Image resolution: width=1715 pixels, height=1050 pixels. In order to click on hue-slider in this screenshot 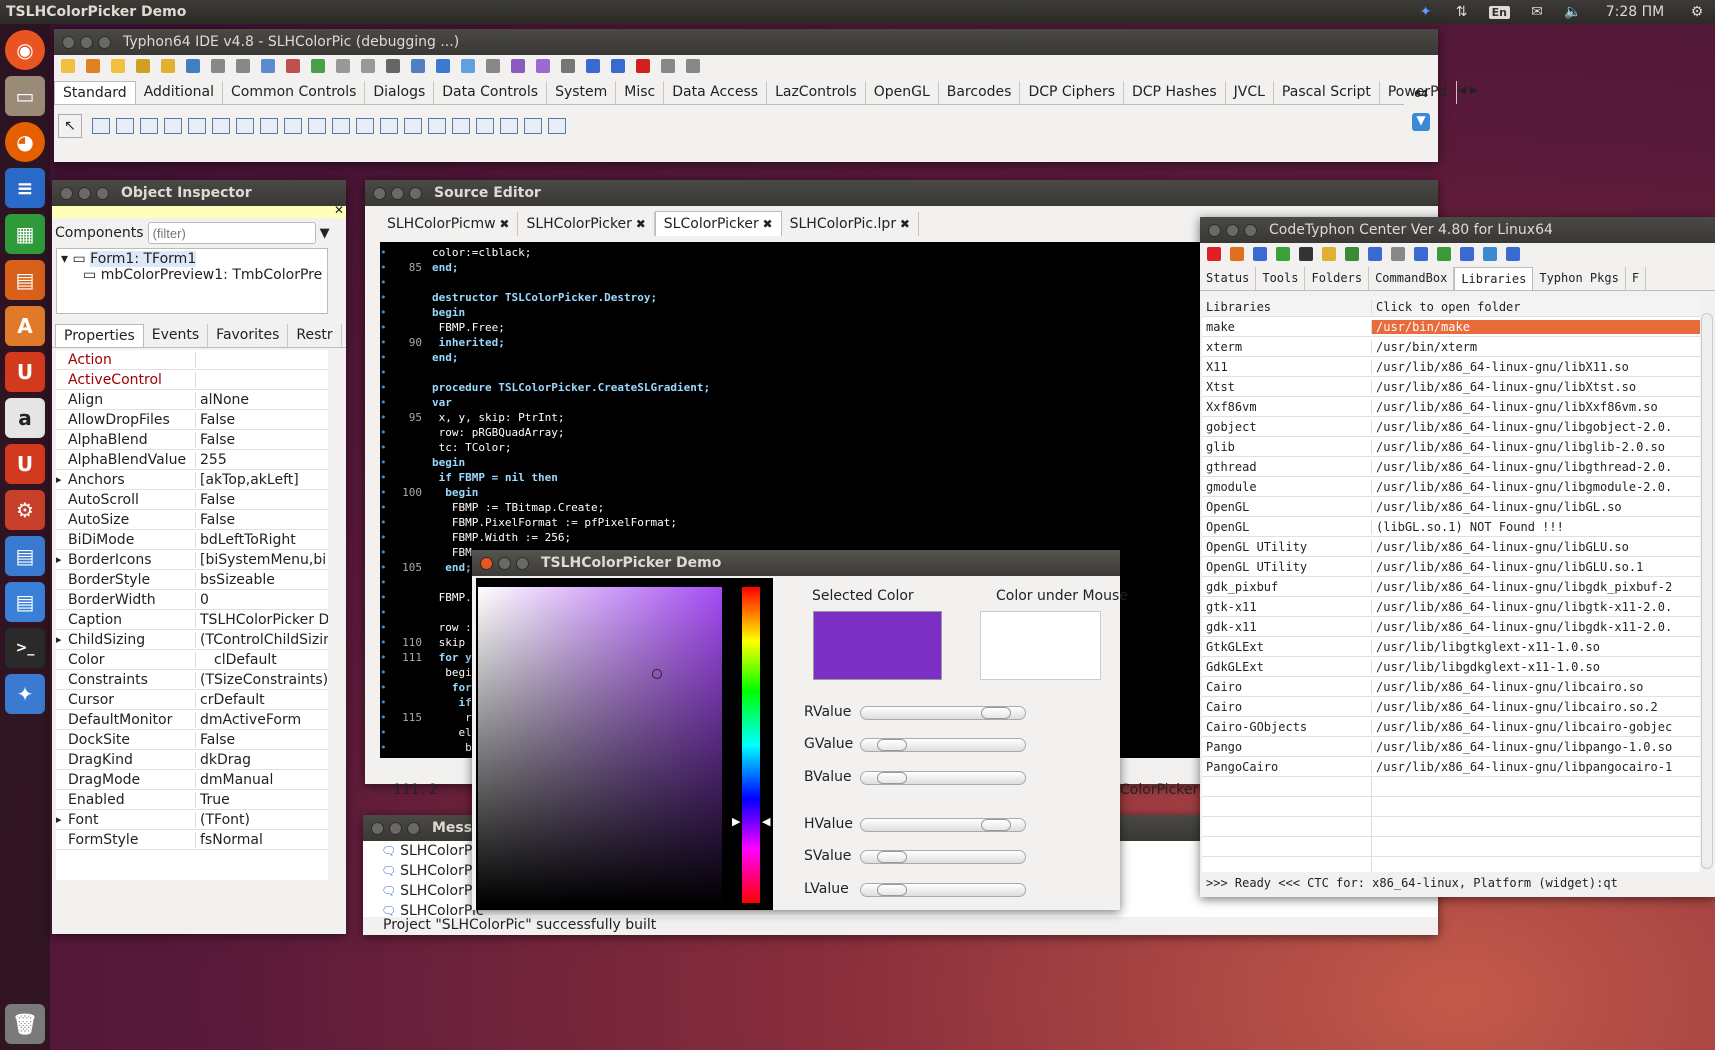, I will do `click(751, 745)`.